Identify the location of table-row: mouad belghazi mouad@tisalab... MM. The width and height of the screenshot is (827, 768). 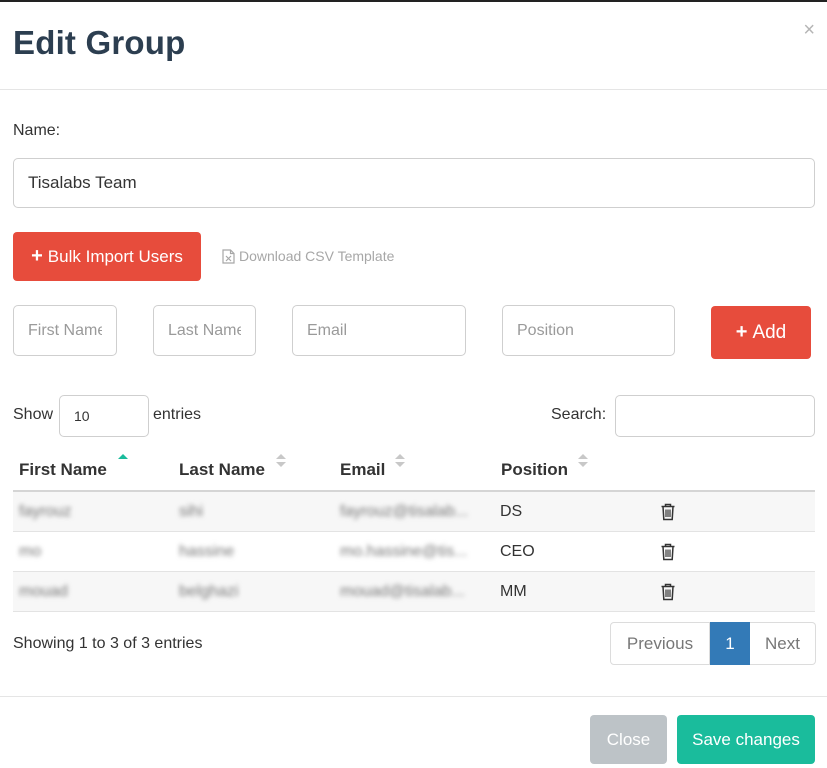
(414, 592).